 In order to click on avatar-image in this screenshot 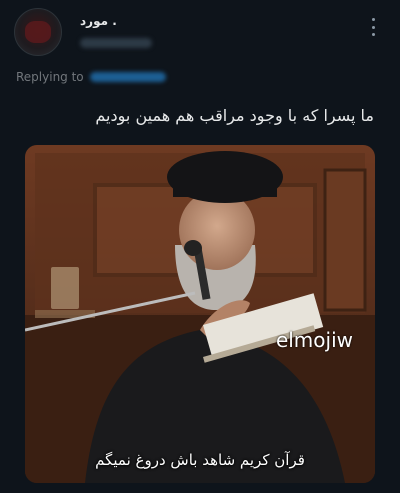, I will do `click(38, 32)`.